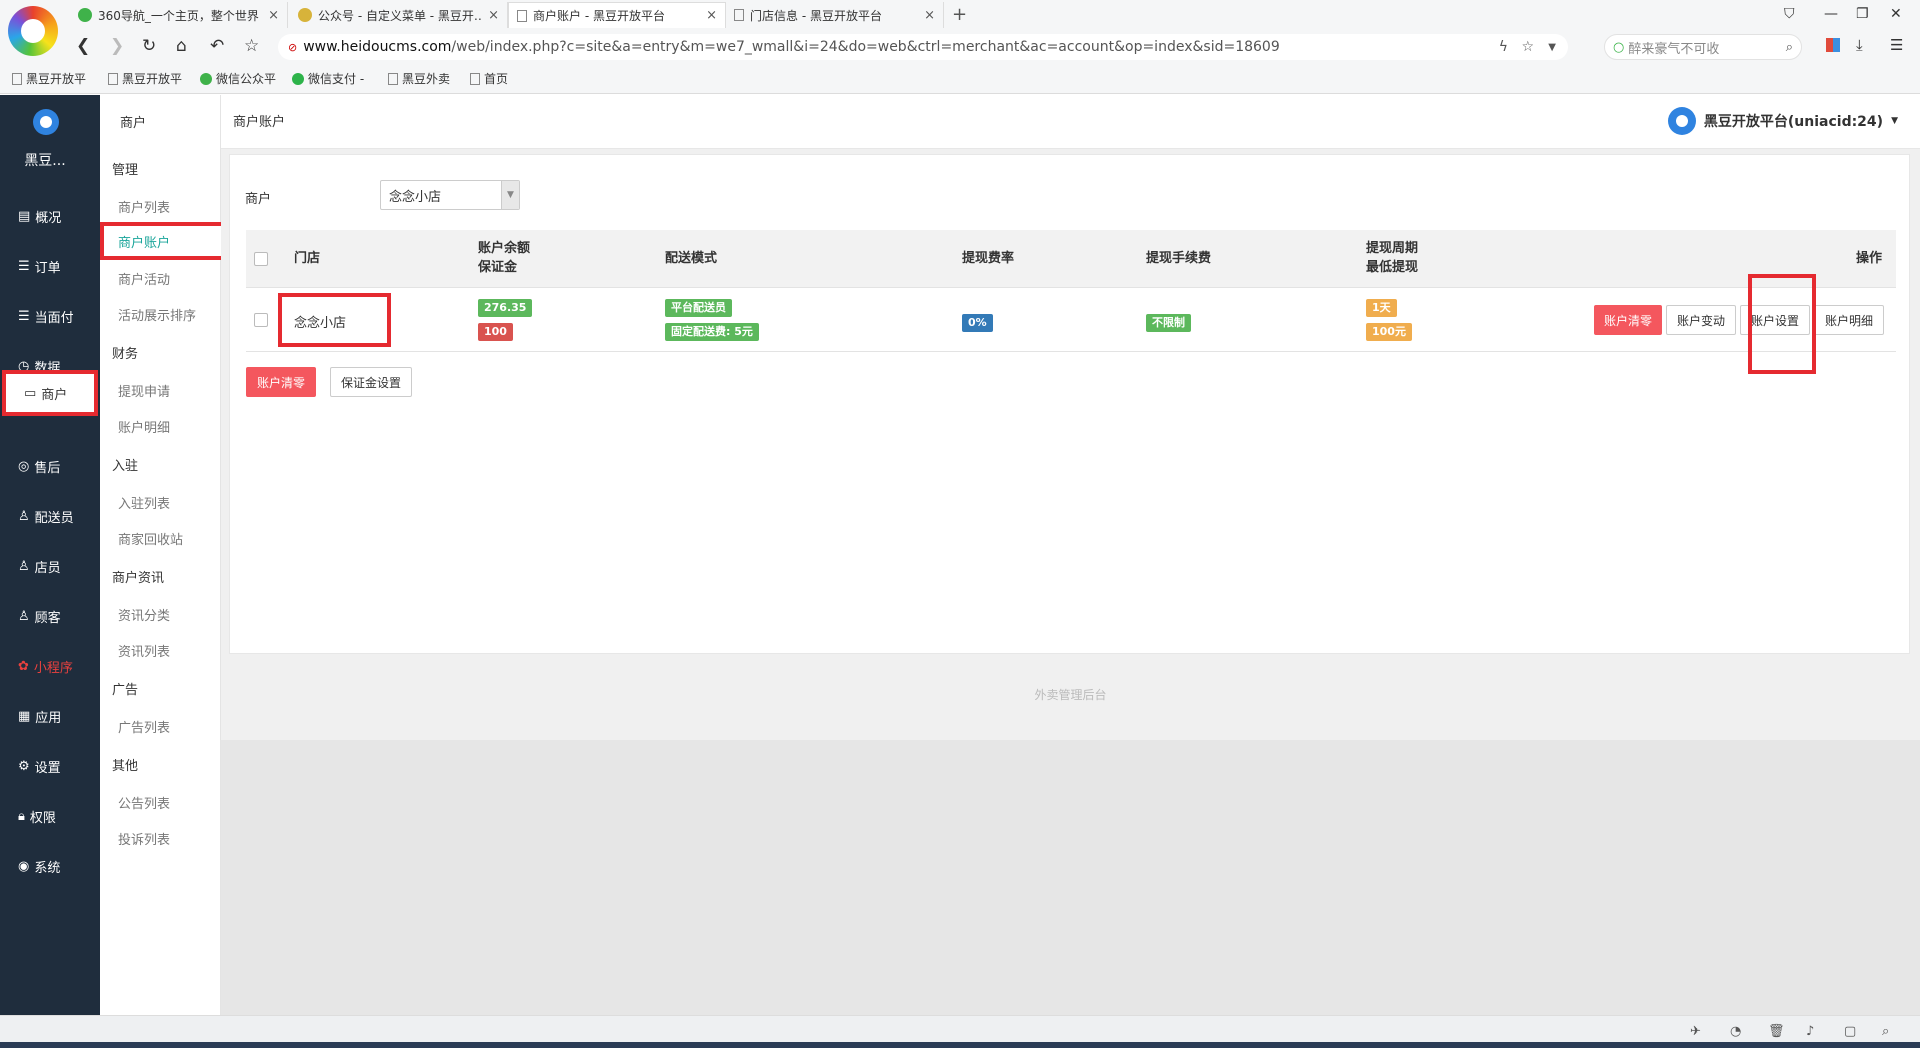  What do you see at coordinates (149, 46) in the screenshot?
I see `refresh-icon: ↻` at bounding box center [149, 46].